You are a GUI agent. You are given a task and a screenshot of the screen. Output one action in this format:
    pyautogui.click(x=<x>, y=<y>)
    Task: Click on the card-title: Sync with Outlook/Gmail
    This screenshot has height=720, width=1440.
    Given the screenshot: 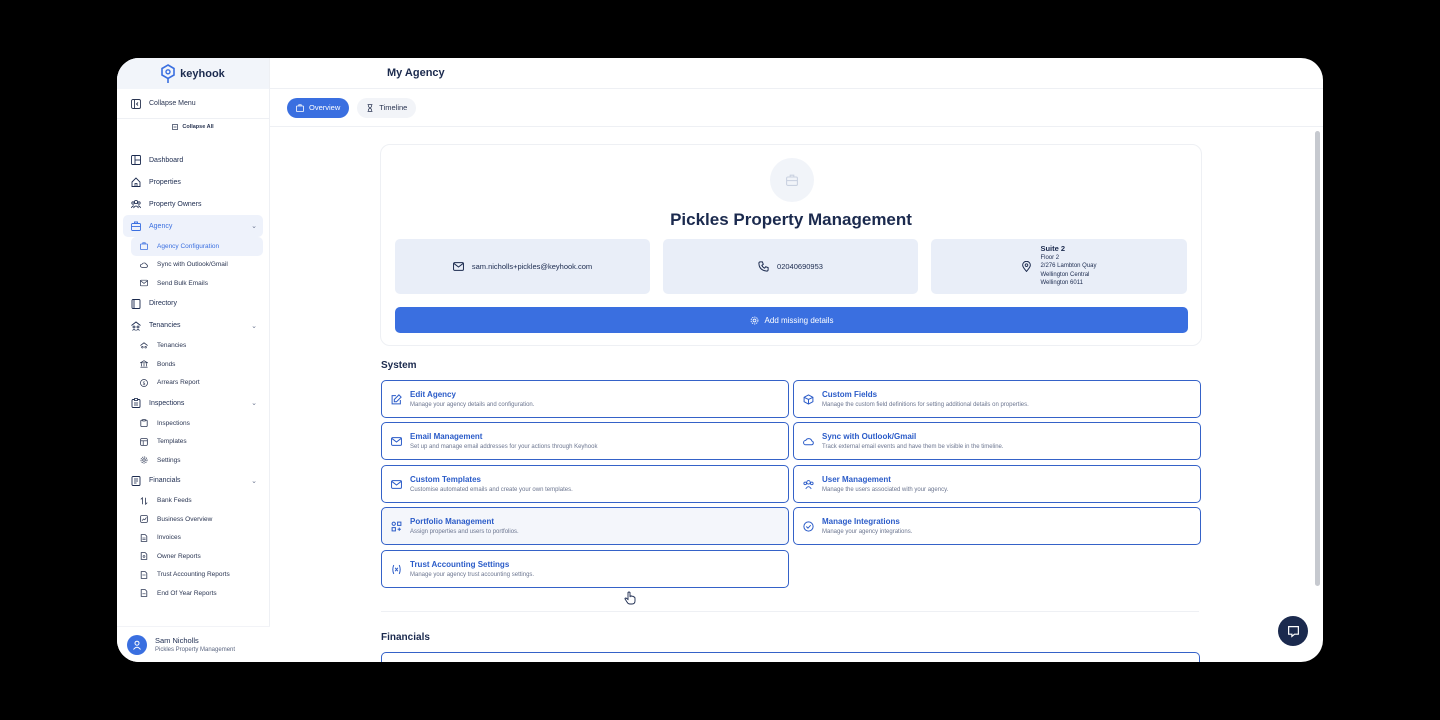 What is the action you would take?
    pyautogui.click(x=869, y=436)
    